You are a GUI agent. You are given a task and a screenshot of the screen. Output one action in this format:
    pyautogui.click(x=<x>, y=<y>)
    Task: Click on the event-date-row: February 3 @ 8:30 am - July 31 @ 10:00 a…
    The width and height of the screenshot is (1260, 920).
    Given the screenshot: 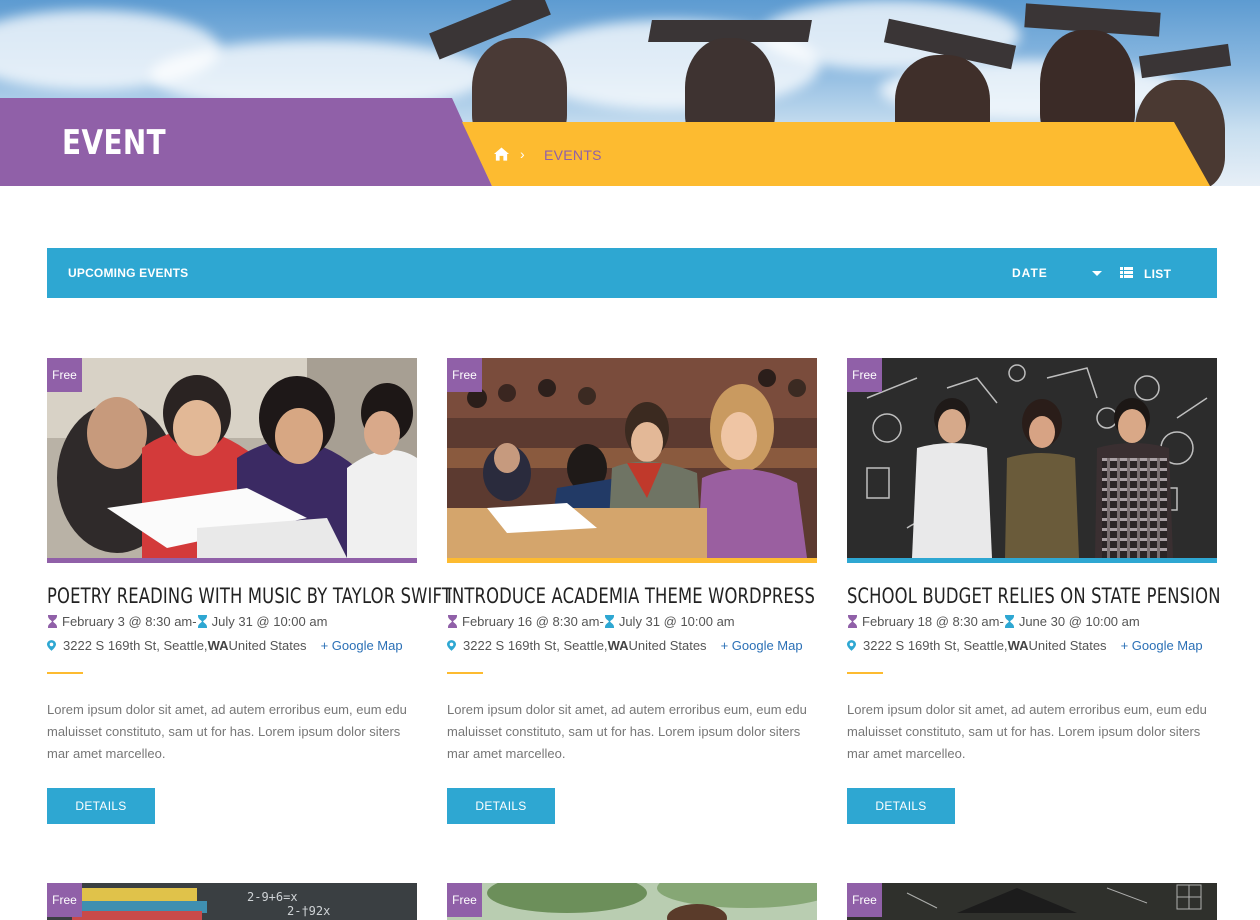 What is the action you would take?
    pyautogui.click(x=187, y=621)
    